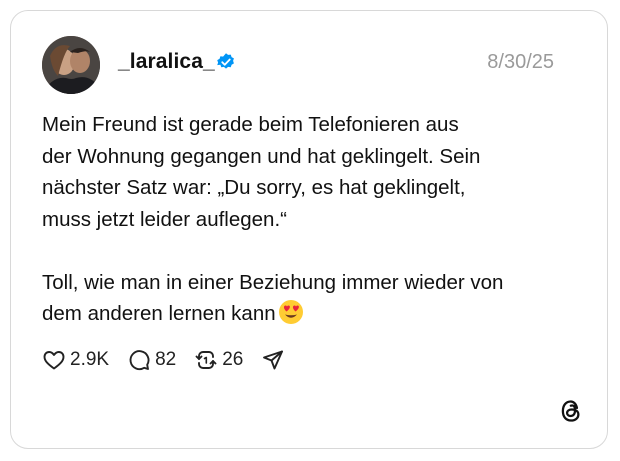 This screenshot has width=620, height=461. What do you see at coordinates (206, 360) in the screenshot?
I see `repost-icon` at bounding box center [206, 360].